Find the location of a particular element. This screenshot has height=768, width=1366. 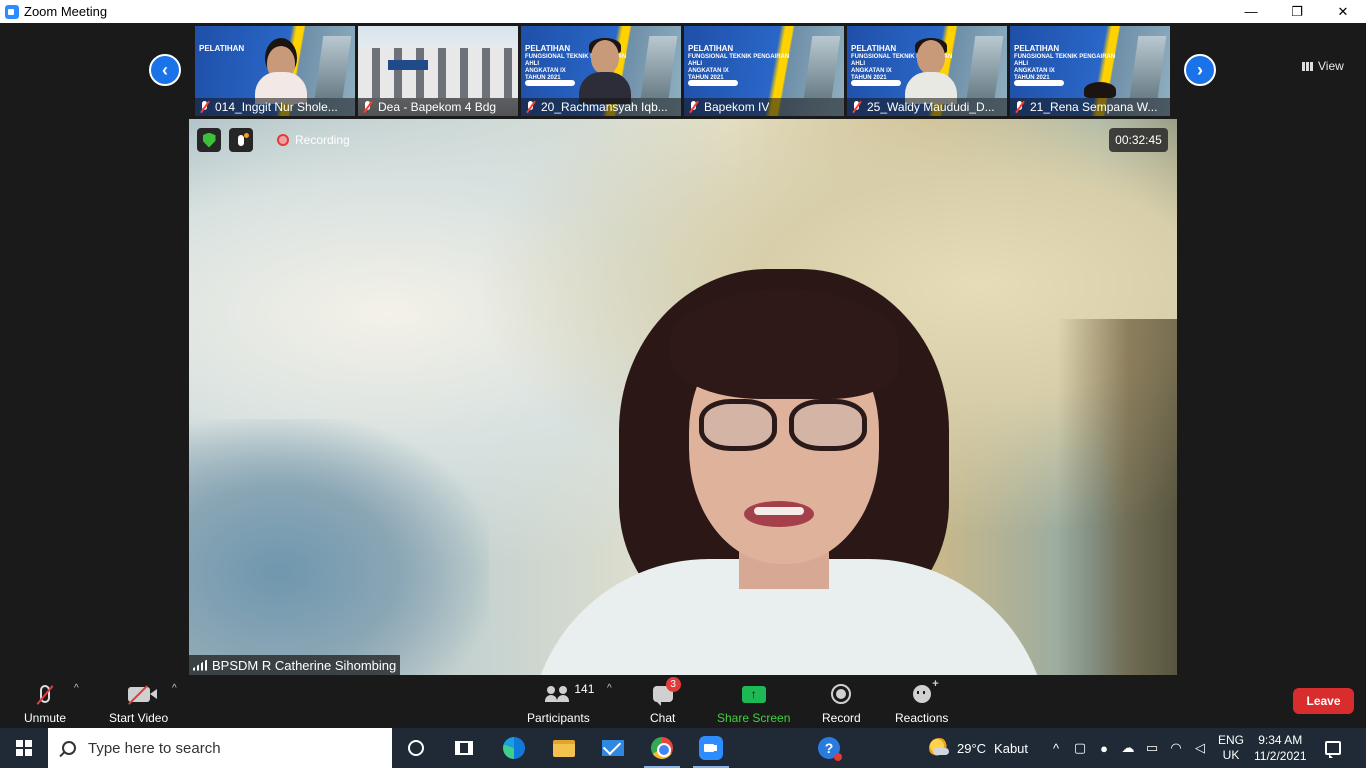

participants-button: 141 Participants is located at coordinates (560, 702).